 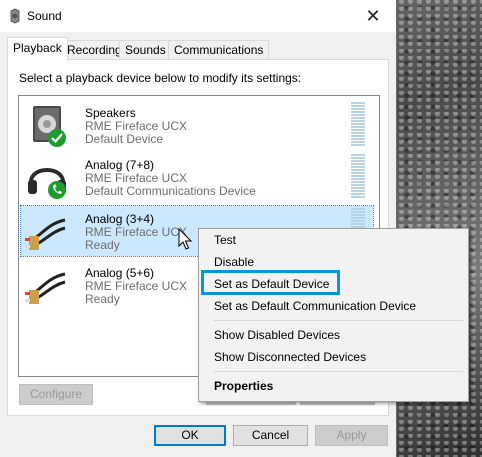 What do you see at coordinates (197, 125) in the screenshot?
I see `device-item-speakers: Speakers RME Fireface UCX Default Device` at bounding box center [197, 125].